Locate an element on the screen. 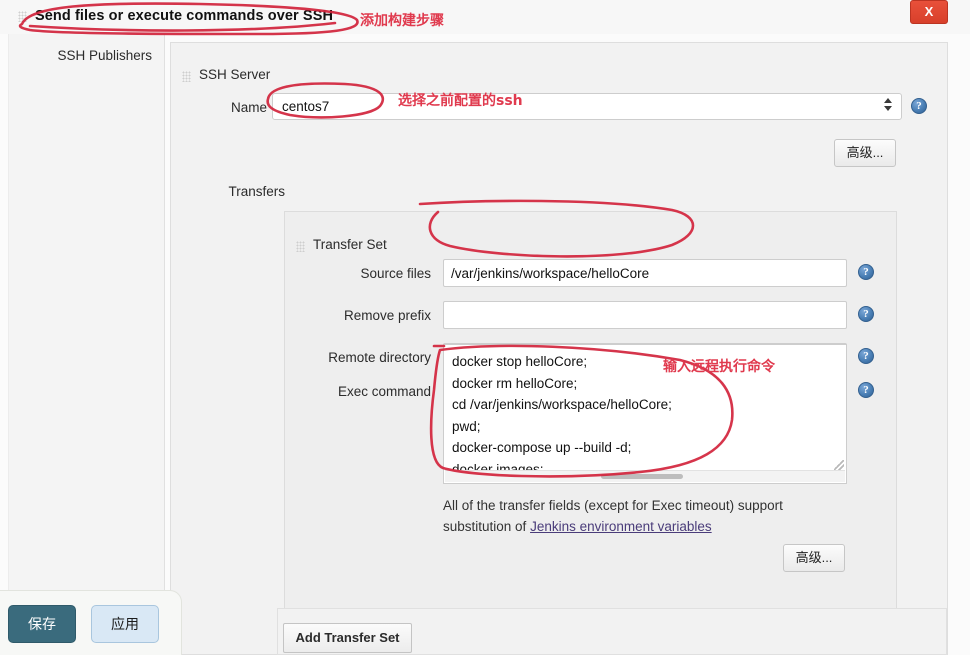 Image resolution: width=970 pixels, height=655 pixels. drag-grip-icon is located at coordinates (22, 16).